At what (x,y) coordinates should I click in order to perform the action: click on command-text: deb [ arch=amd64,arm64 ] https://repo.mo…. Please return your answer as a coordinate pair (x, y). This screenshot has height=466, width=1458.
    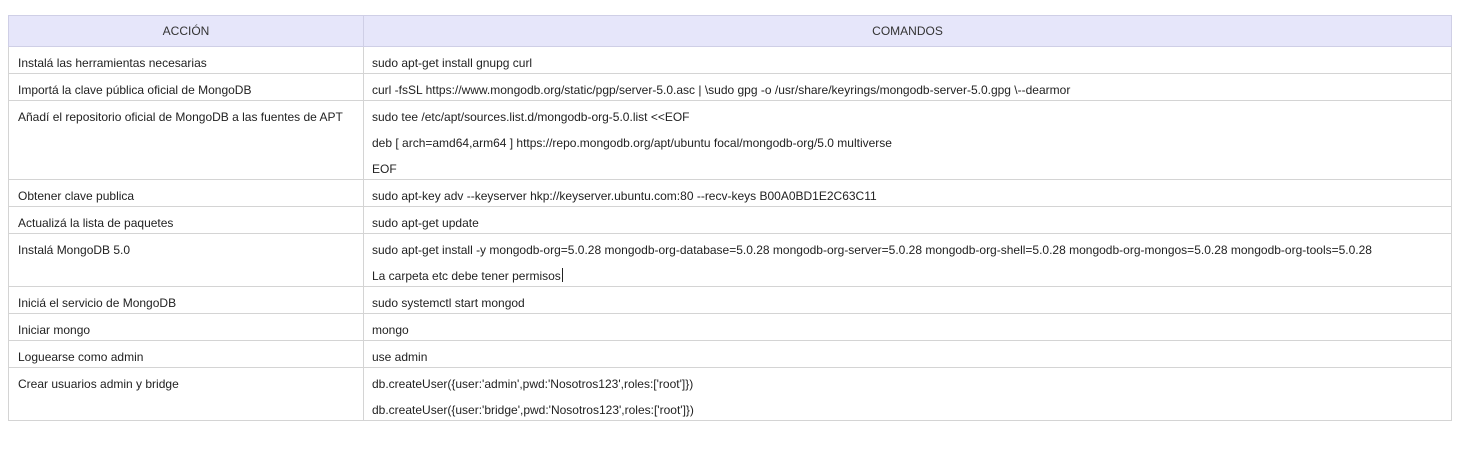
    Looking at the image, I should click on (632, 143).